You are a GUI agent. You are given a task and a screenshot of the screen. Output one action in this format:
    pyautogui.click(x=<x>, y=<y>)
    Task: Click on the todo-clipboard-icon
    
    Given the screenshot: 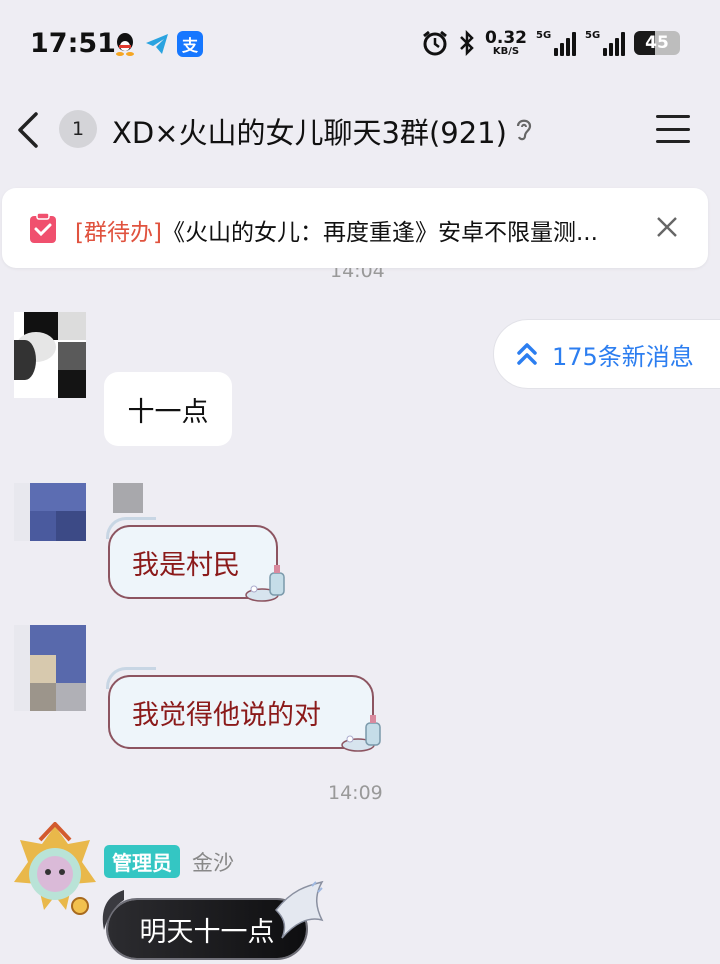 What is the action you would take?
    pyautogui.click(x=43, y=227)
    